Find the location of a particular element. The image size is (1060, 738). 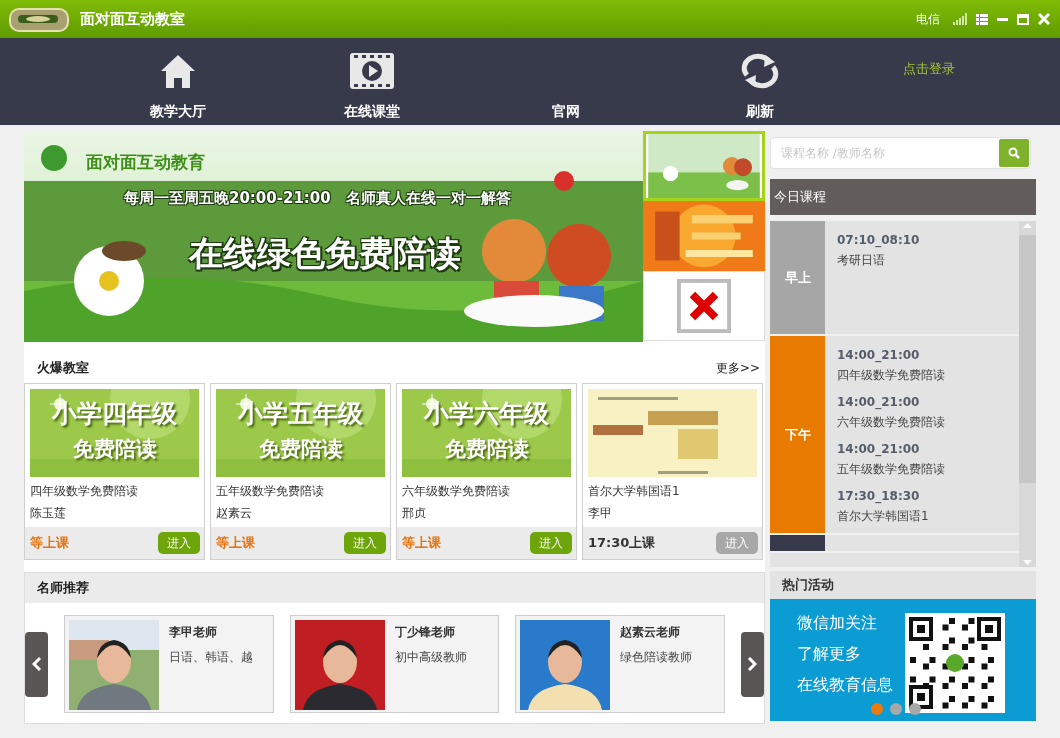

search-button is located at coordinates (1014, 153).